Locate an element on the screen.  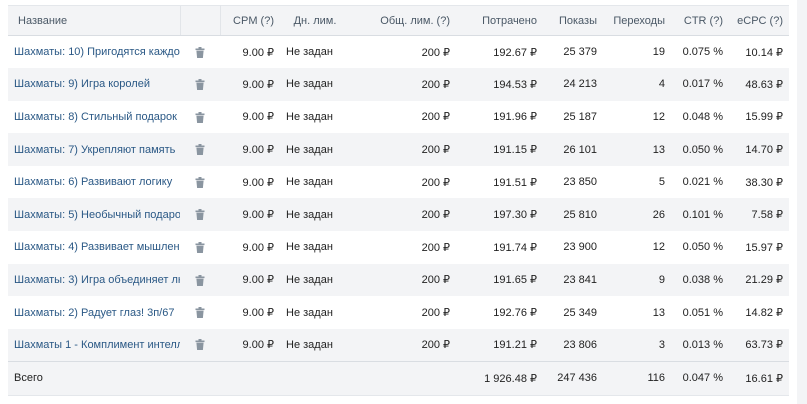
vertical-scrollbar is located at coordinates (802, 202).